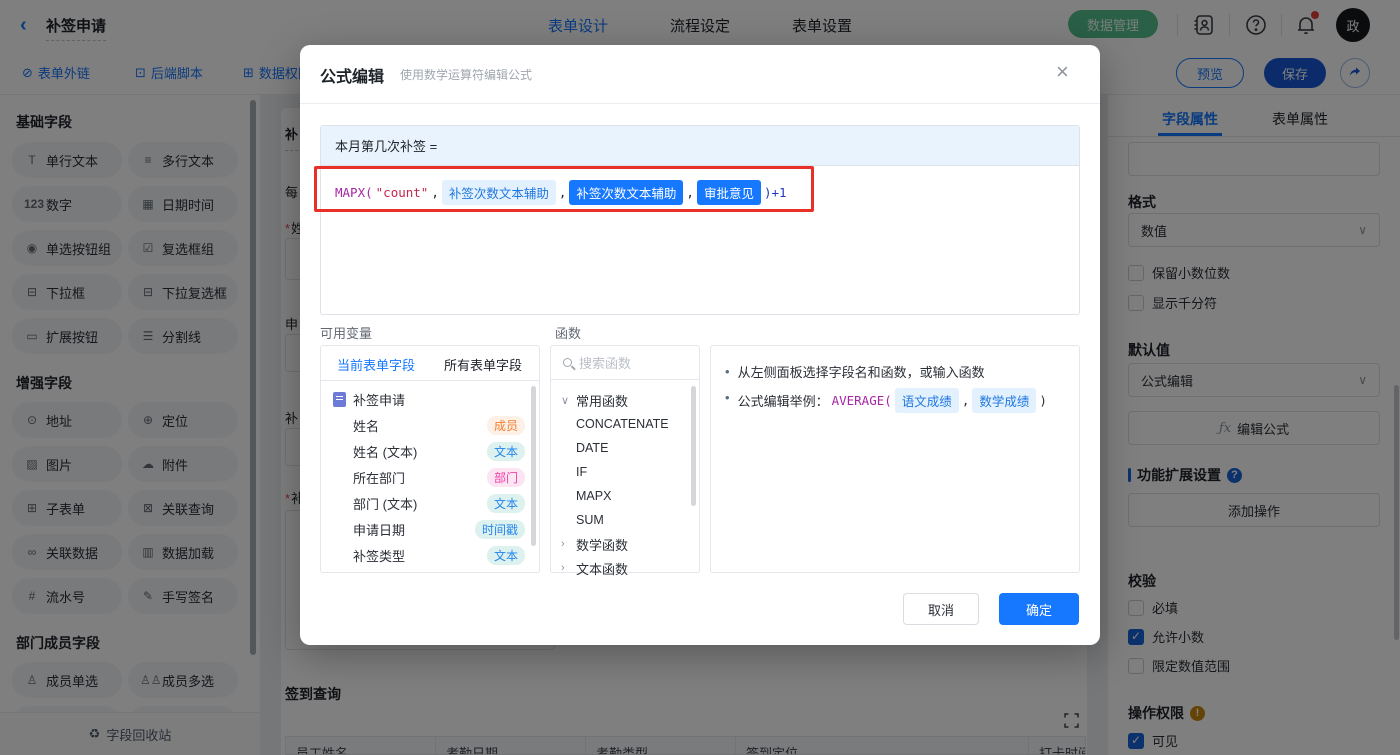 Image resolution: width=1400 pixels, height=755 pixels. I want to click on field-pill: 补签次数文本辅助, so click(498, 192).